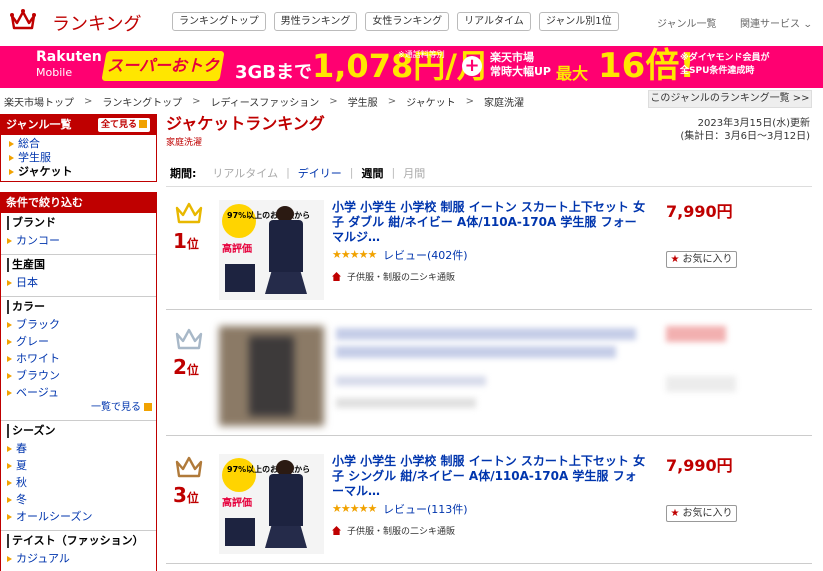  What do you see at coordinates (118, 125) in the screenshot?
I see `see-all-label: 全て見る` at bounding box center [118, 125].